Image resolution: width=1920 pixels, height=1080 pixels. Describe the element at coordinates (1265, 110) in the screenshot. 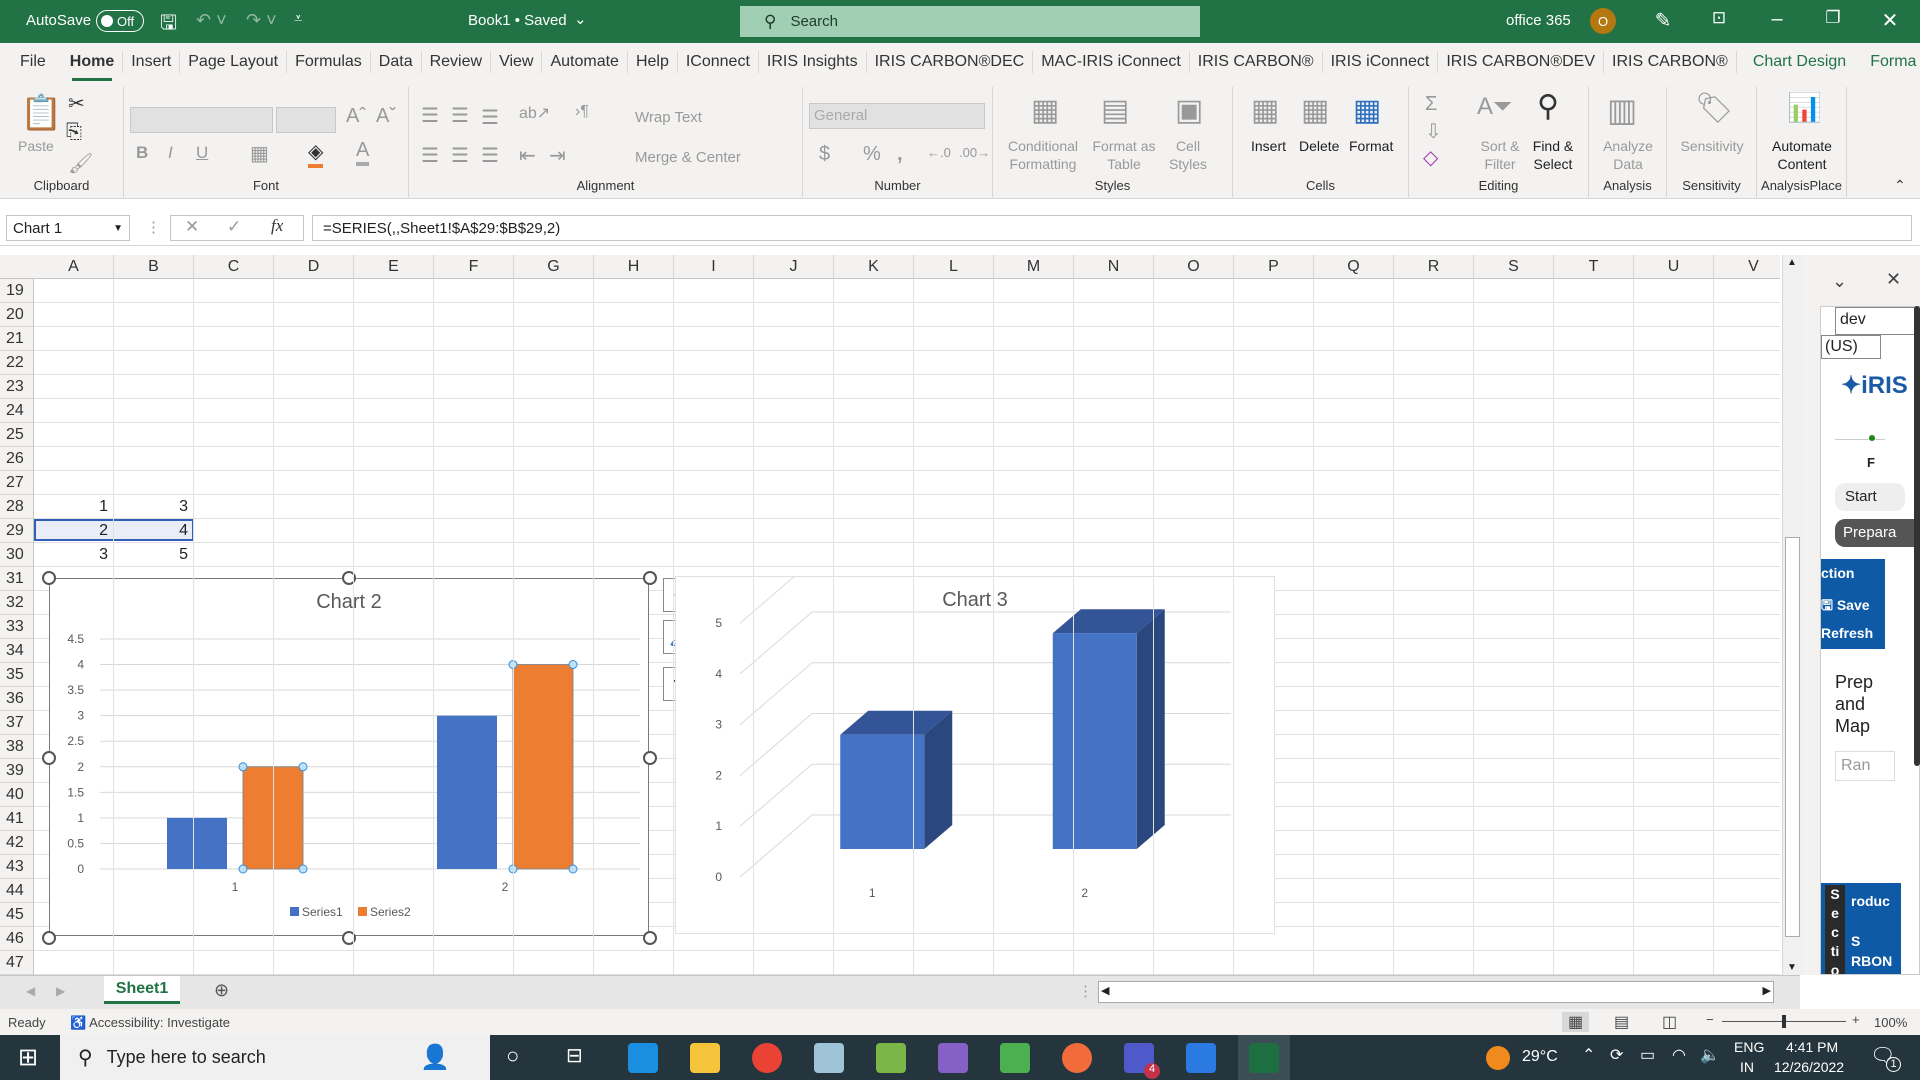

I see `insert-cells-icon: ▦` at that location.